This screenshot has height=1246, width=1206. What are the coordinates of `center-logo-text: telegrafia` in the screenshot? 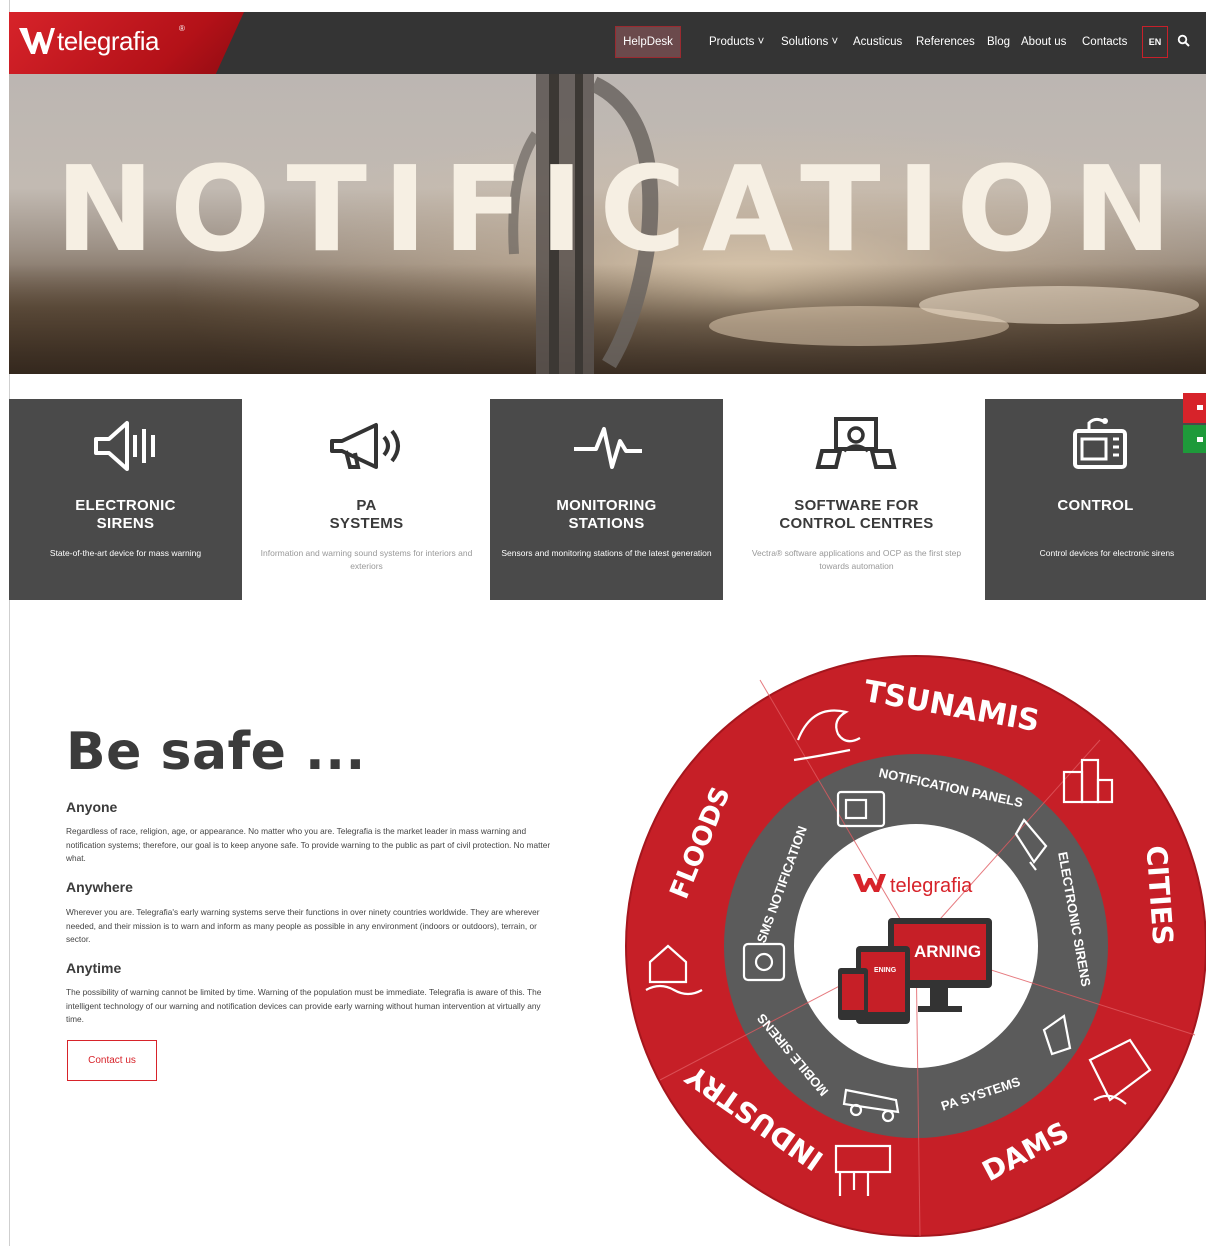 It's located at (931, 886).